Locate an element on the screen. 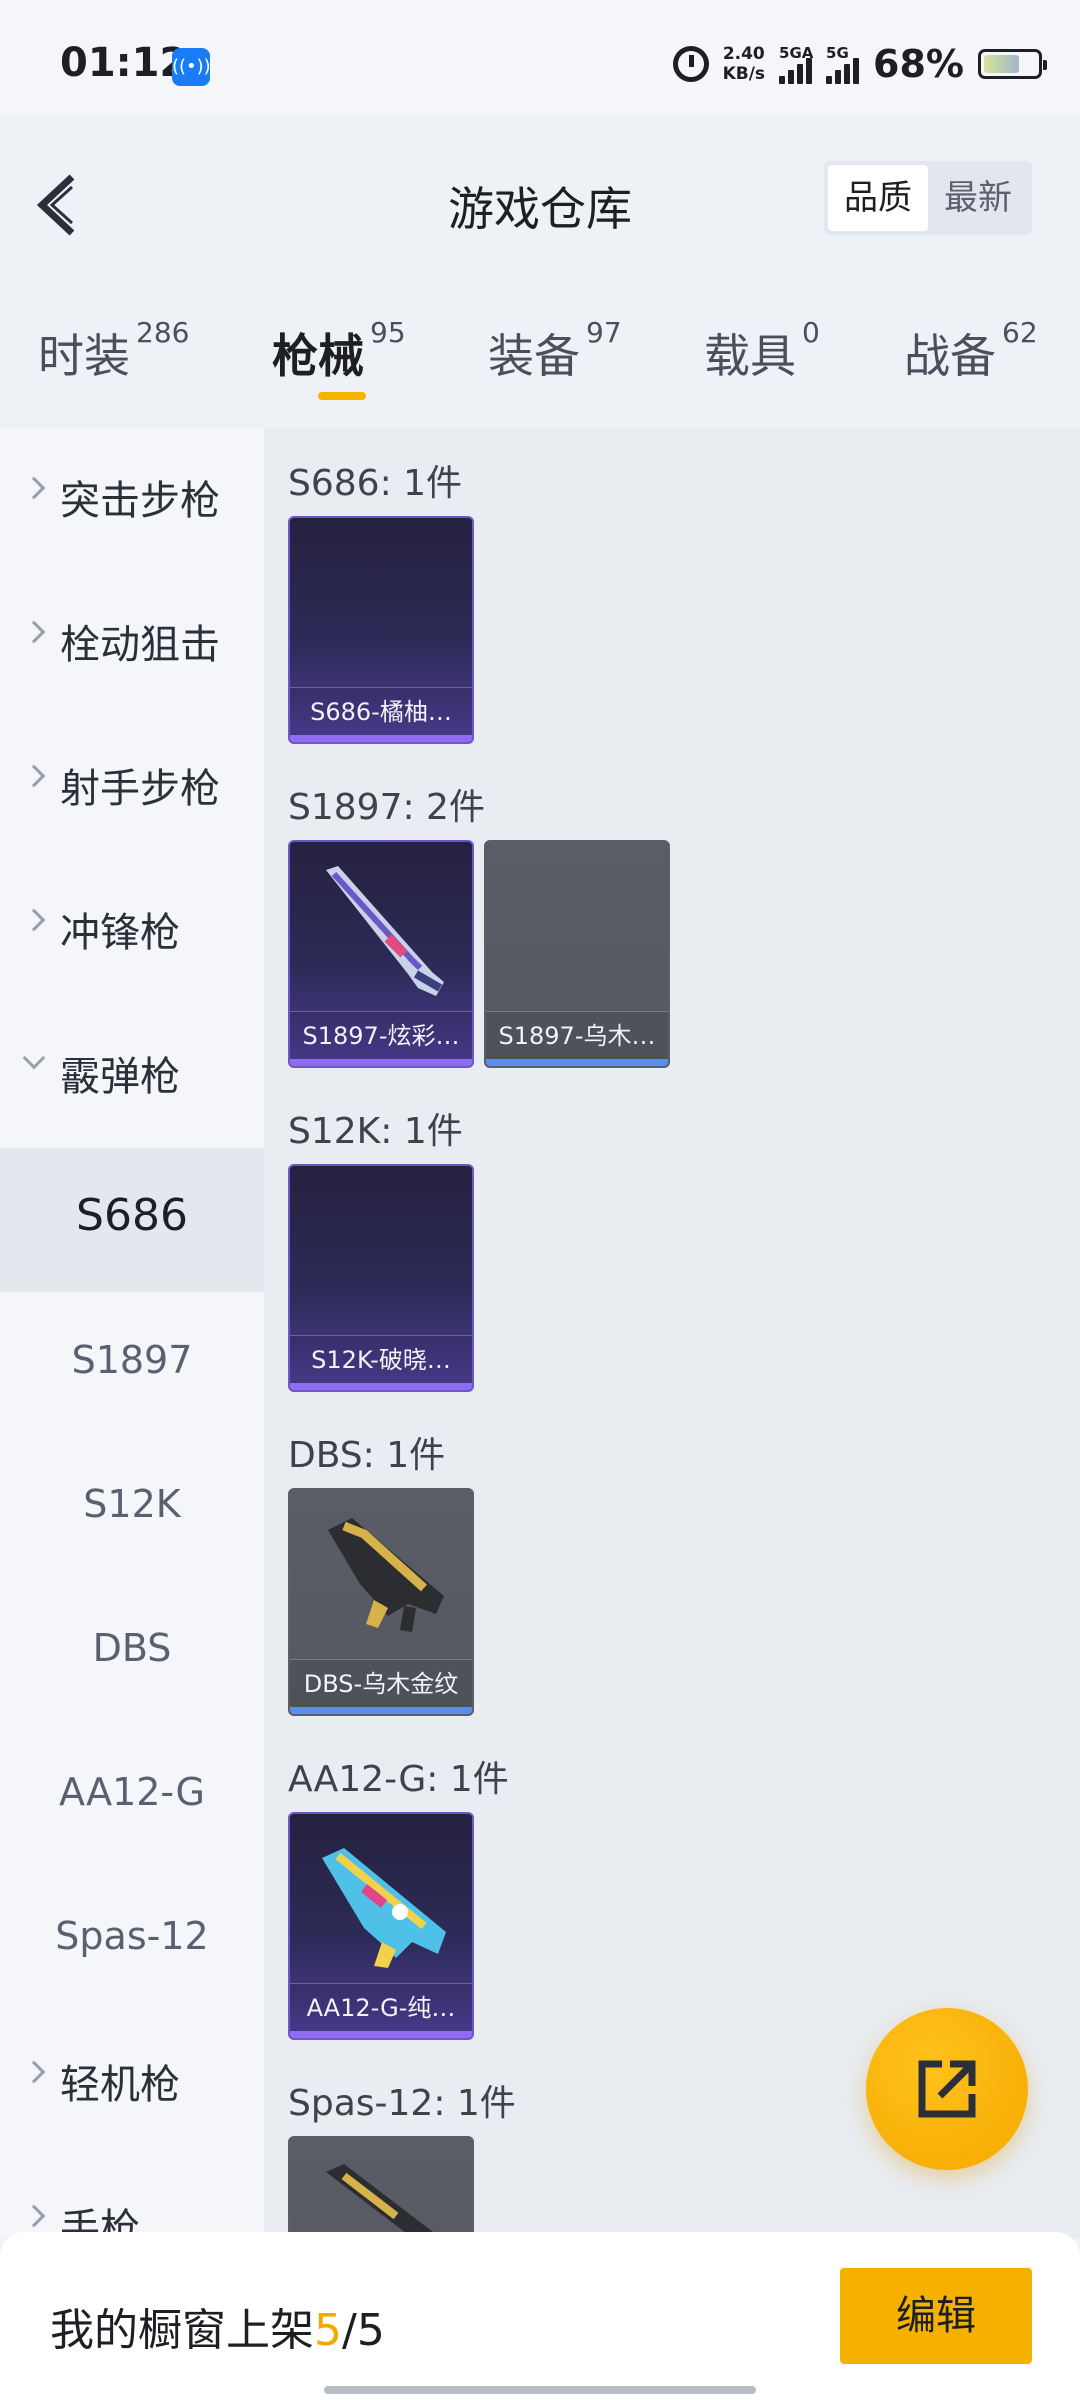  weapon-group-dbs: DBS: 1件 DBS-乌木金纹 is located at coordinates (381, 1571).